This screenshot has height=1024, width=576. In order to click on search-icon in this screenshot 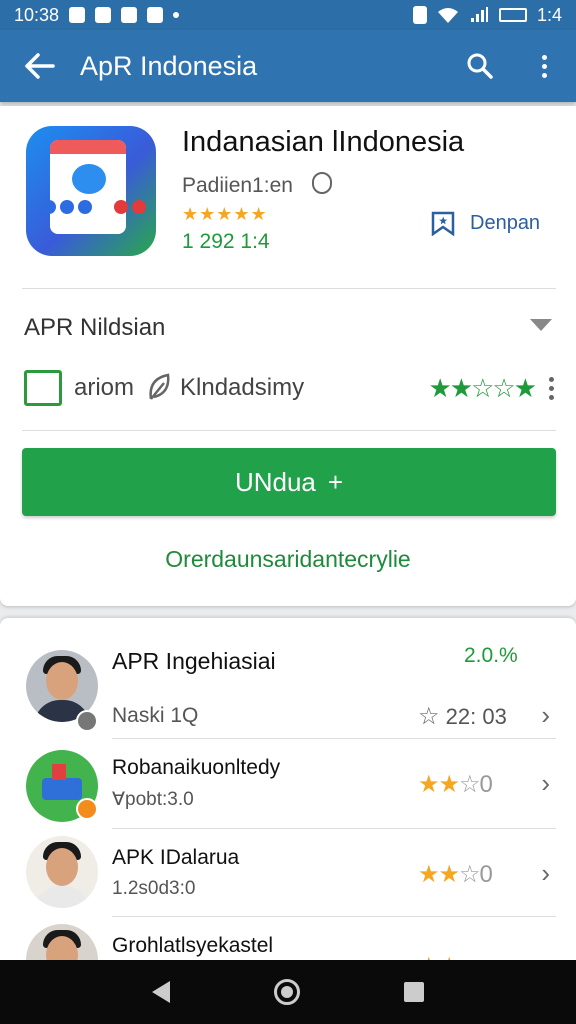, I will do `click(480, 66)`.